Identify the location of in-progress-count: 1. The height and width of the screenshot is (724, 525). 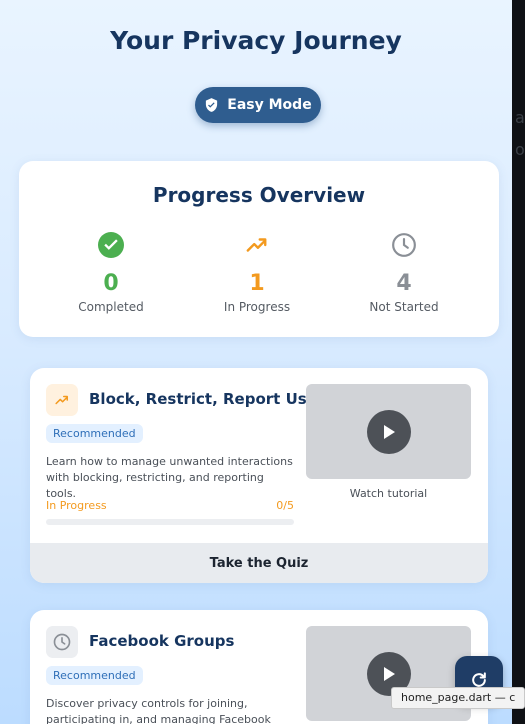
(257, 283).